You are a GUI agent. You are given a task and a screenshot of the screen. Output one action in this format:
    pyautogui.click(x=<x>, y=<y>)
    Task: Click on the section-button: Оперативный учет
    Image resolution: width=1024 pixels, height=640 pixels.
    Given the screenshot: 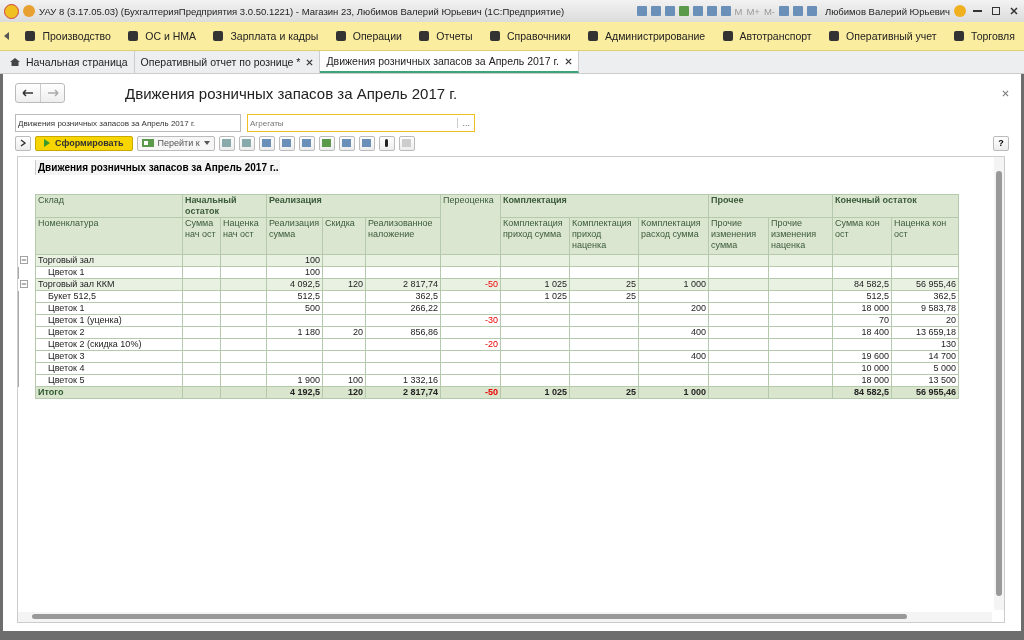 What is the action you would take?
    pyautogui.click(x=883, y=36)
    